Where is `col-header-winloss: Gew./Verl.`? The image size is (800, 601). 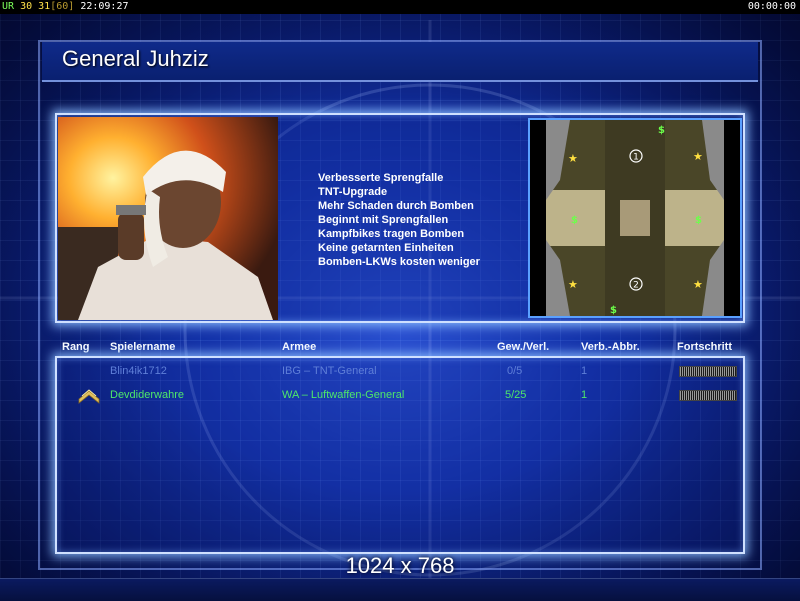 col-header-winloss: Gew./Verl. is located at coordinates (523, 347).